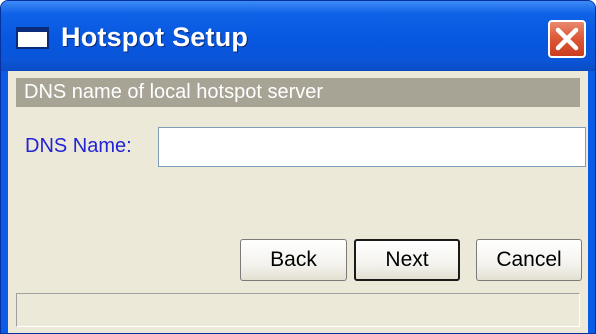  Describe the element at coordinates (298, 310) in the screenshot. I see `status-bar` at that location.